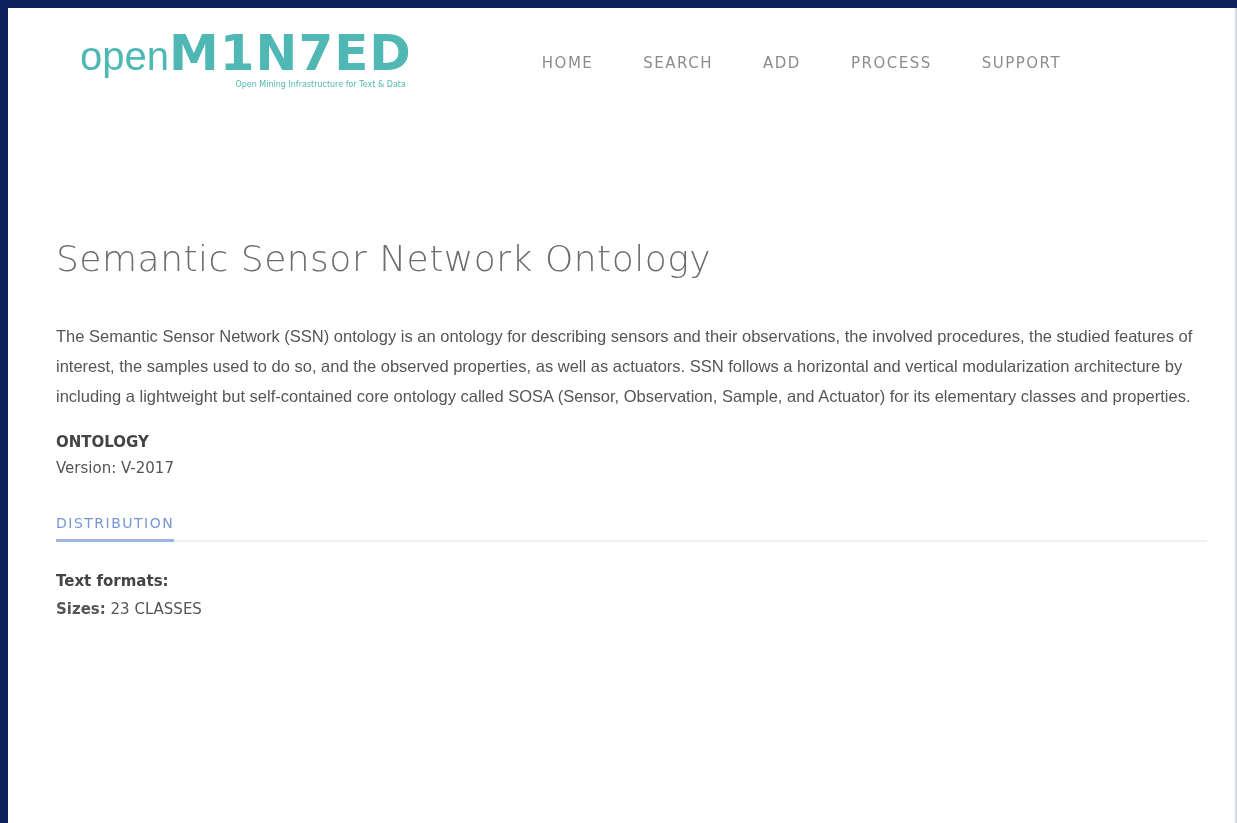 This screenshot has width=1237, height=823. What do you see at coordinates (384, 258) in the screenshot?
I see `page-title: Semantic Sensor Network Ontology` at bounding box center [384, 258].